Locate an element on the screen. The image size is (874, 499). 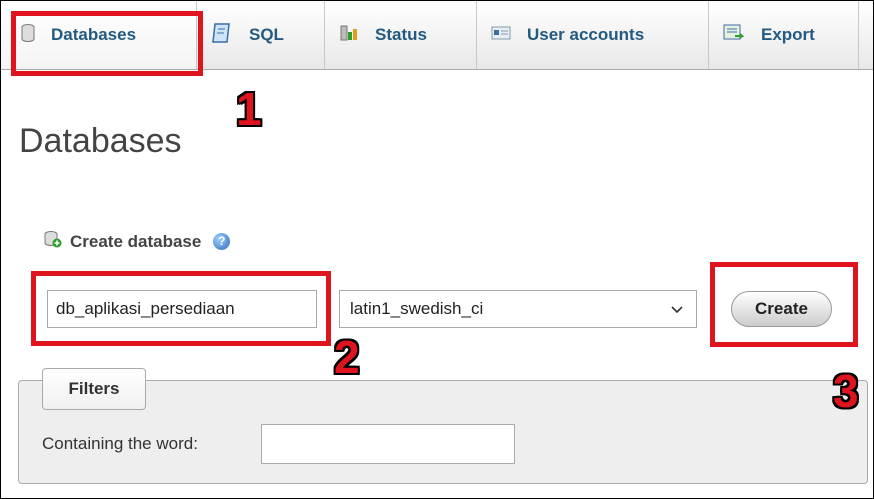
annotation-number-1: 1 is located at coordinates (249, 109).